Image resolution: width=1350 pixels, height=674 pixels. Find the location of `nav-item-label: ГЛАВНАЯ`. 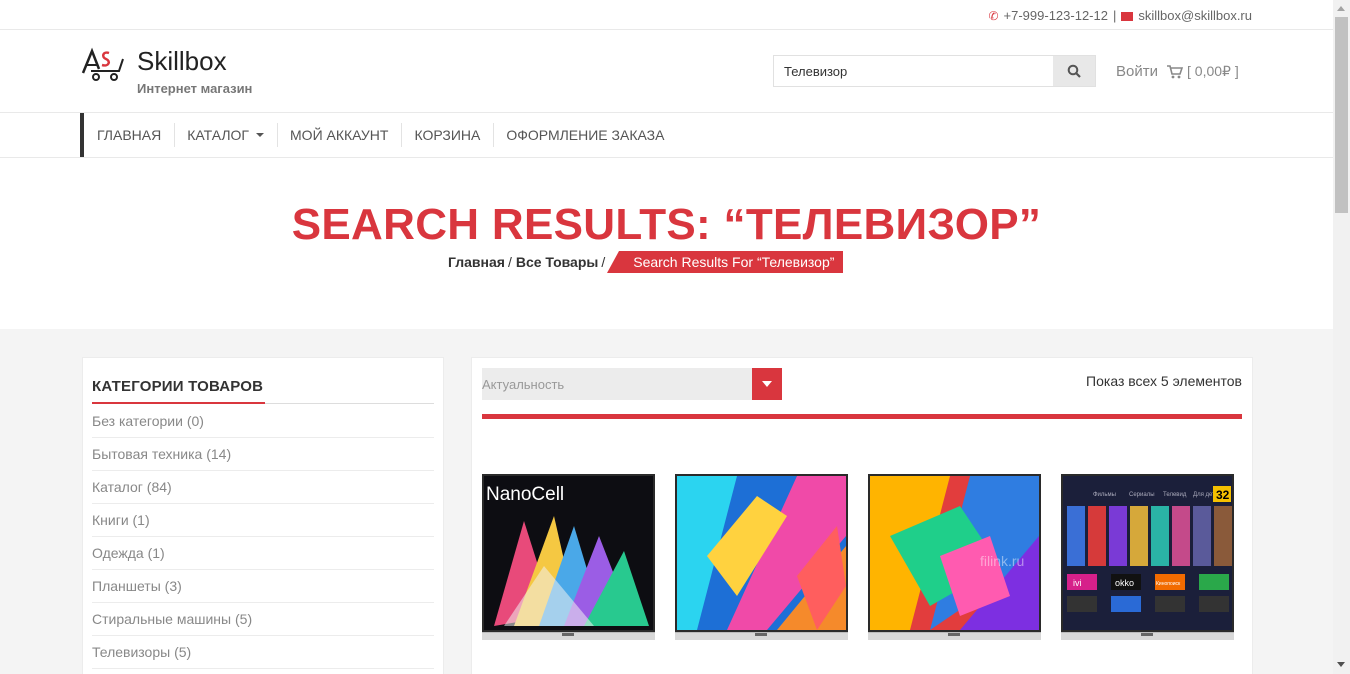

nav-item-label: ГЛАВНАЯ is located at coordinates (129, 135).